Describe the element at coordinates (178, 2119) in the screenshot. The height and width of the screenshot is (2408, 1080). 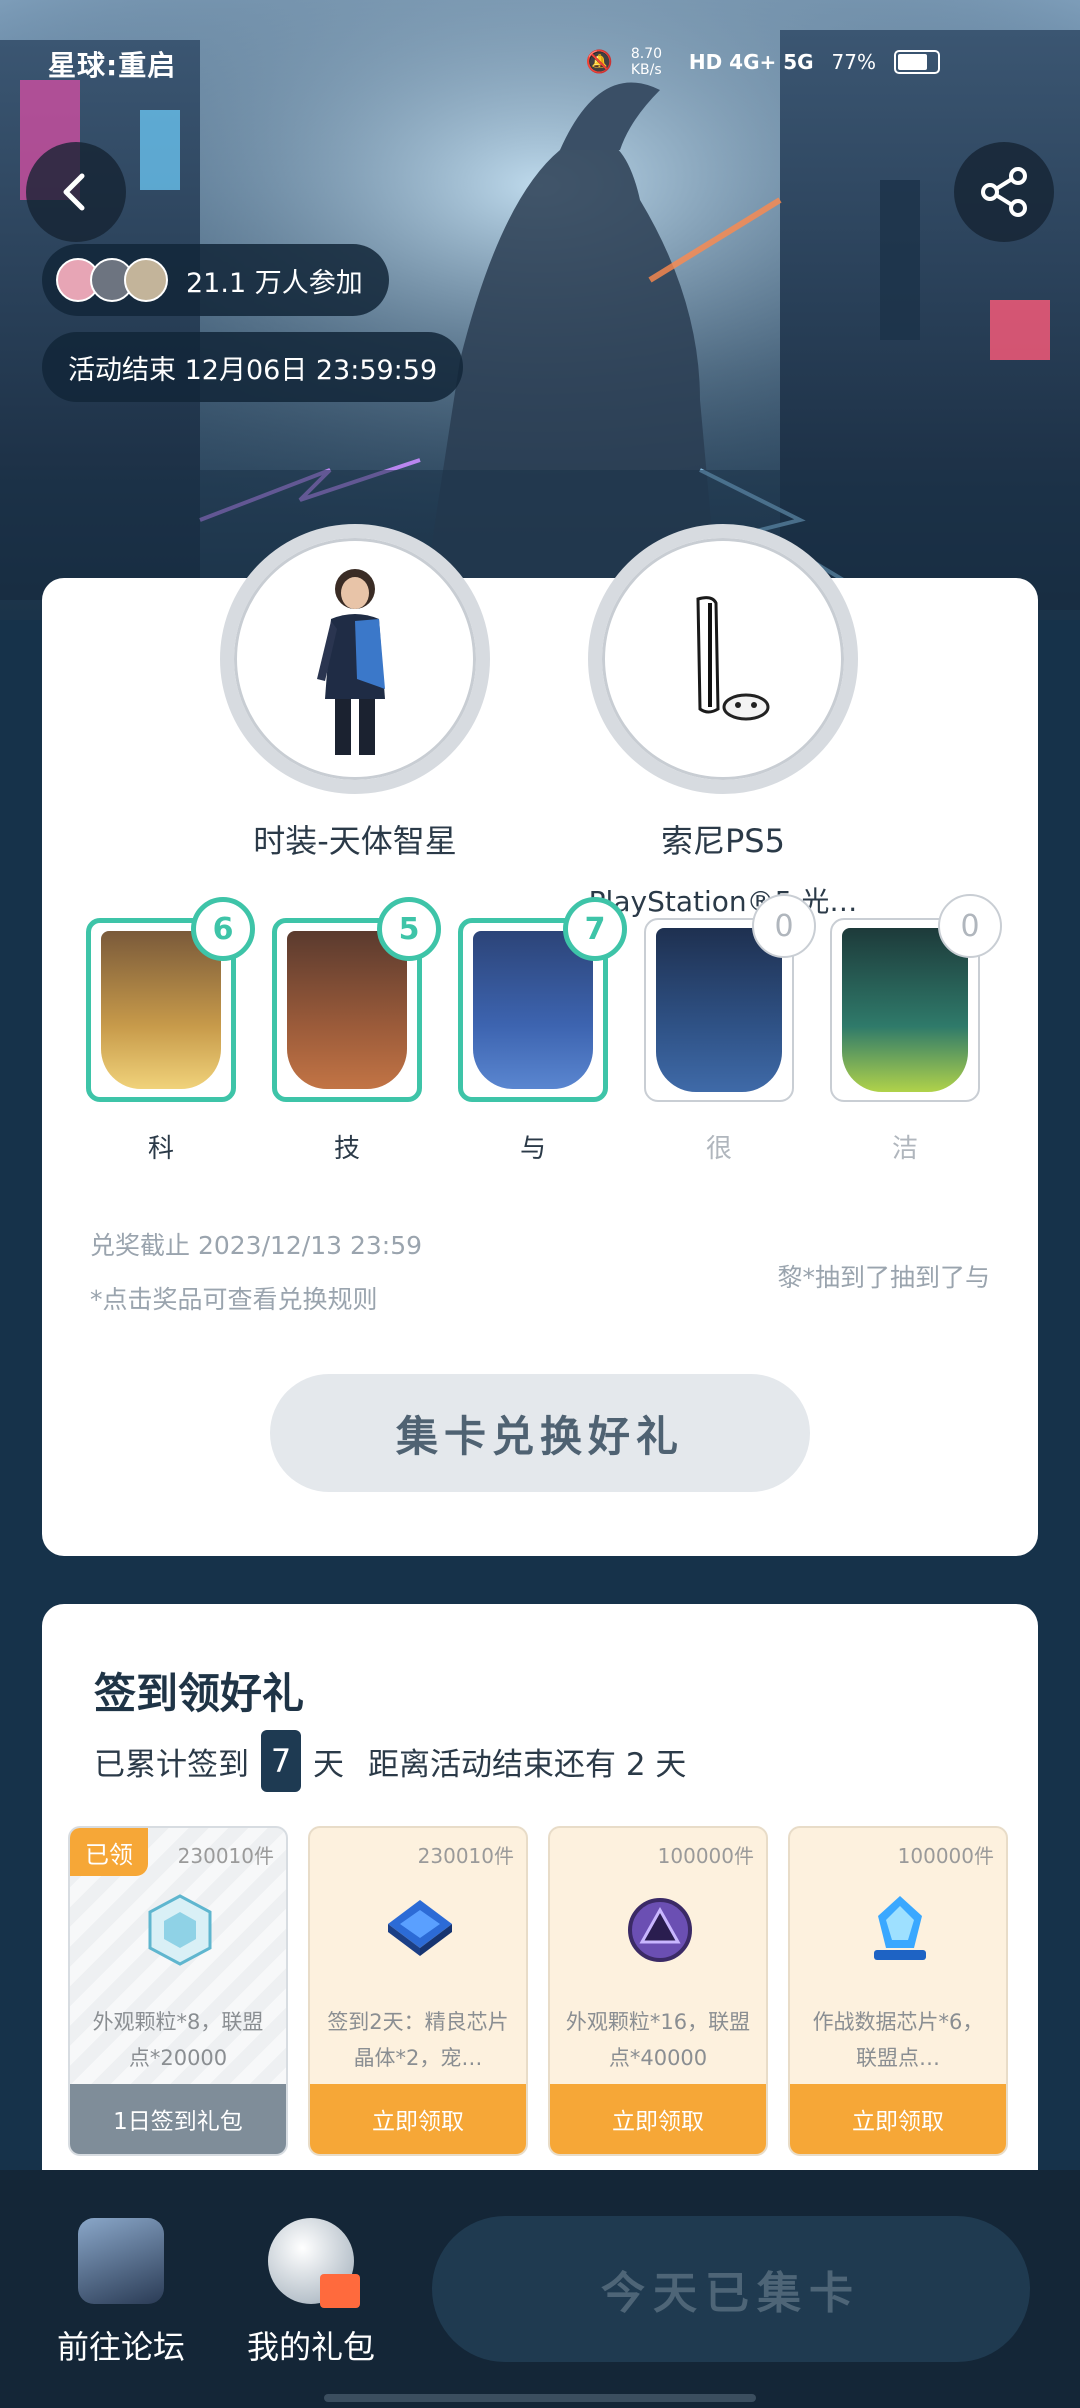
I see `gift-action-button: 1日签到礼包` at that location.